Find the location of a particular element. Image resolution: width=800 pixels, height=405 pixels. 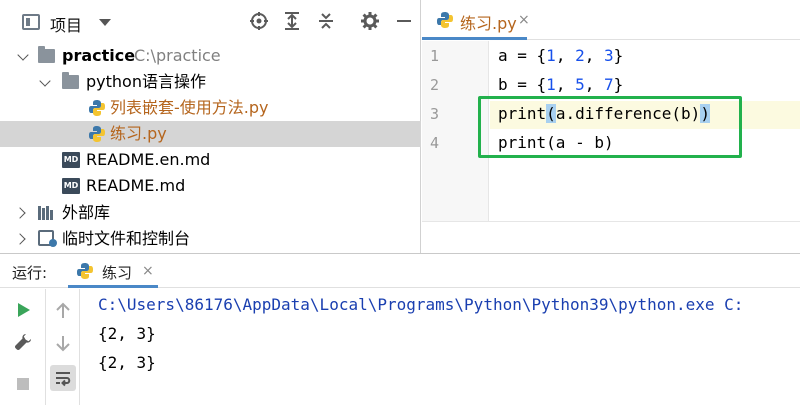

line-number: 4 is located at coordinates (435, 143).